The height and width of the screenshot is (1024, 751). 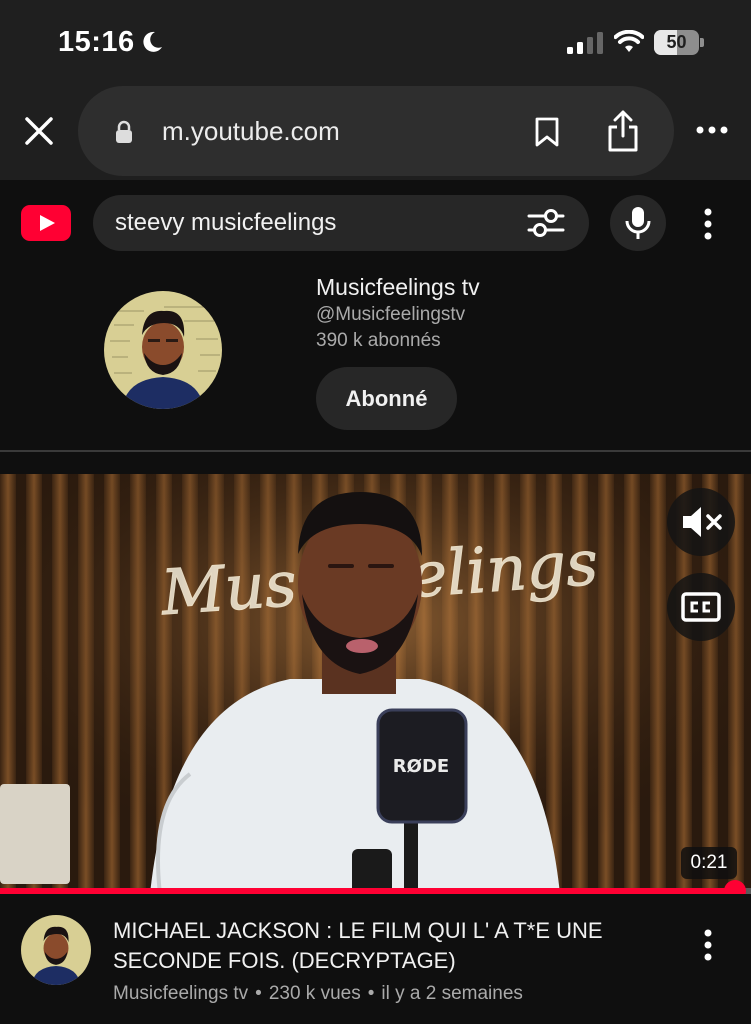 I want to click on mic-icon, so click(x=638, y=223).